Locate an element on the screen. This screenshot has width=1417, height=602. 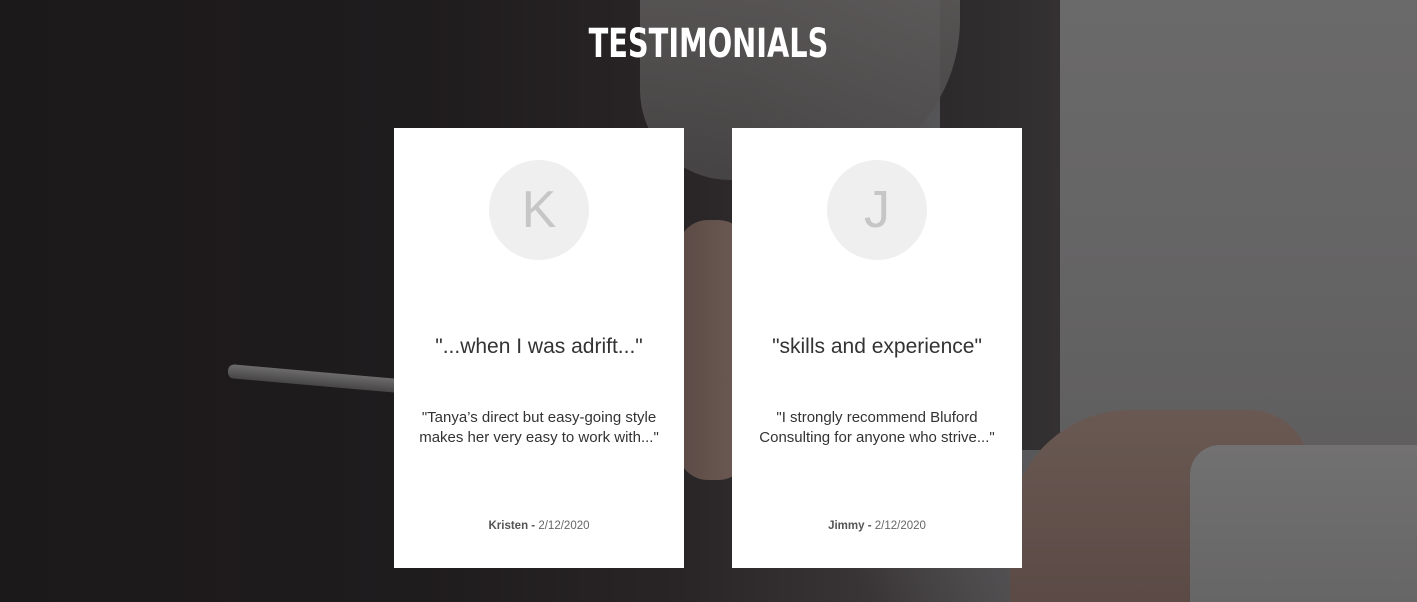
section-title: TESTIMONIALS is located at coordinates (708, 44).